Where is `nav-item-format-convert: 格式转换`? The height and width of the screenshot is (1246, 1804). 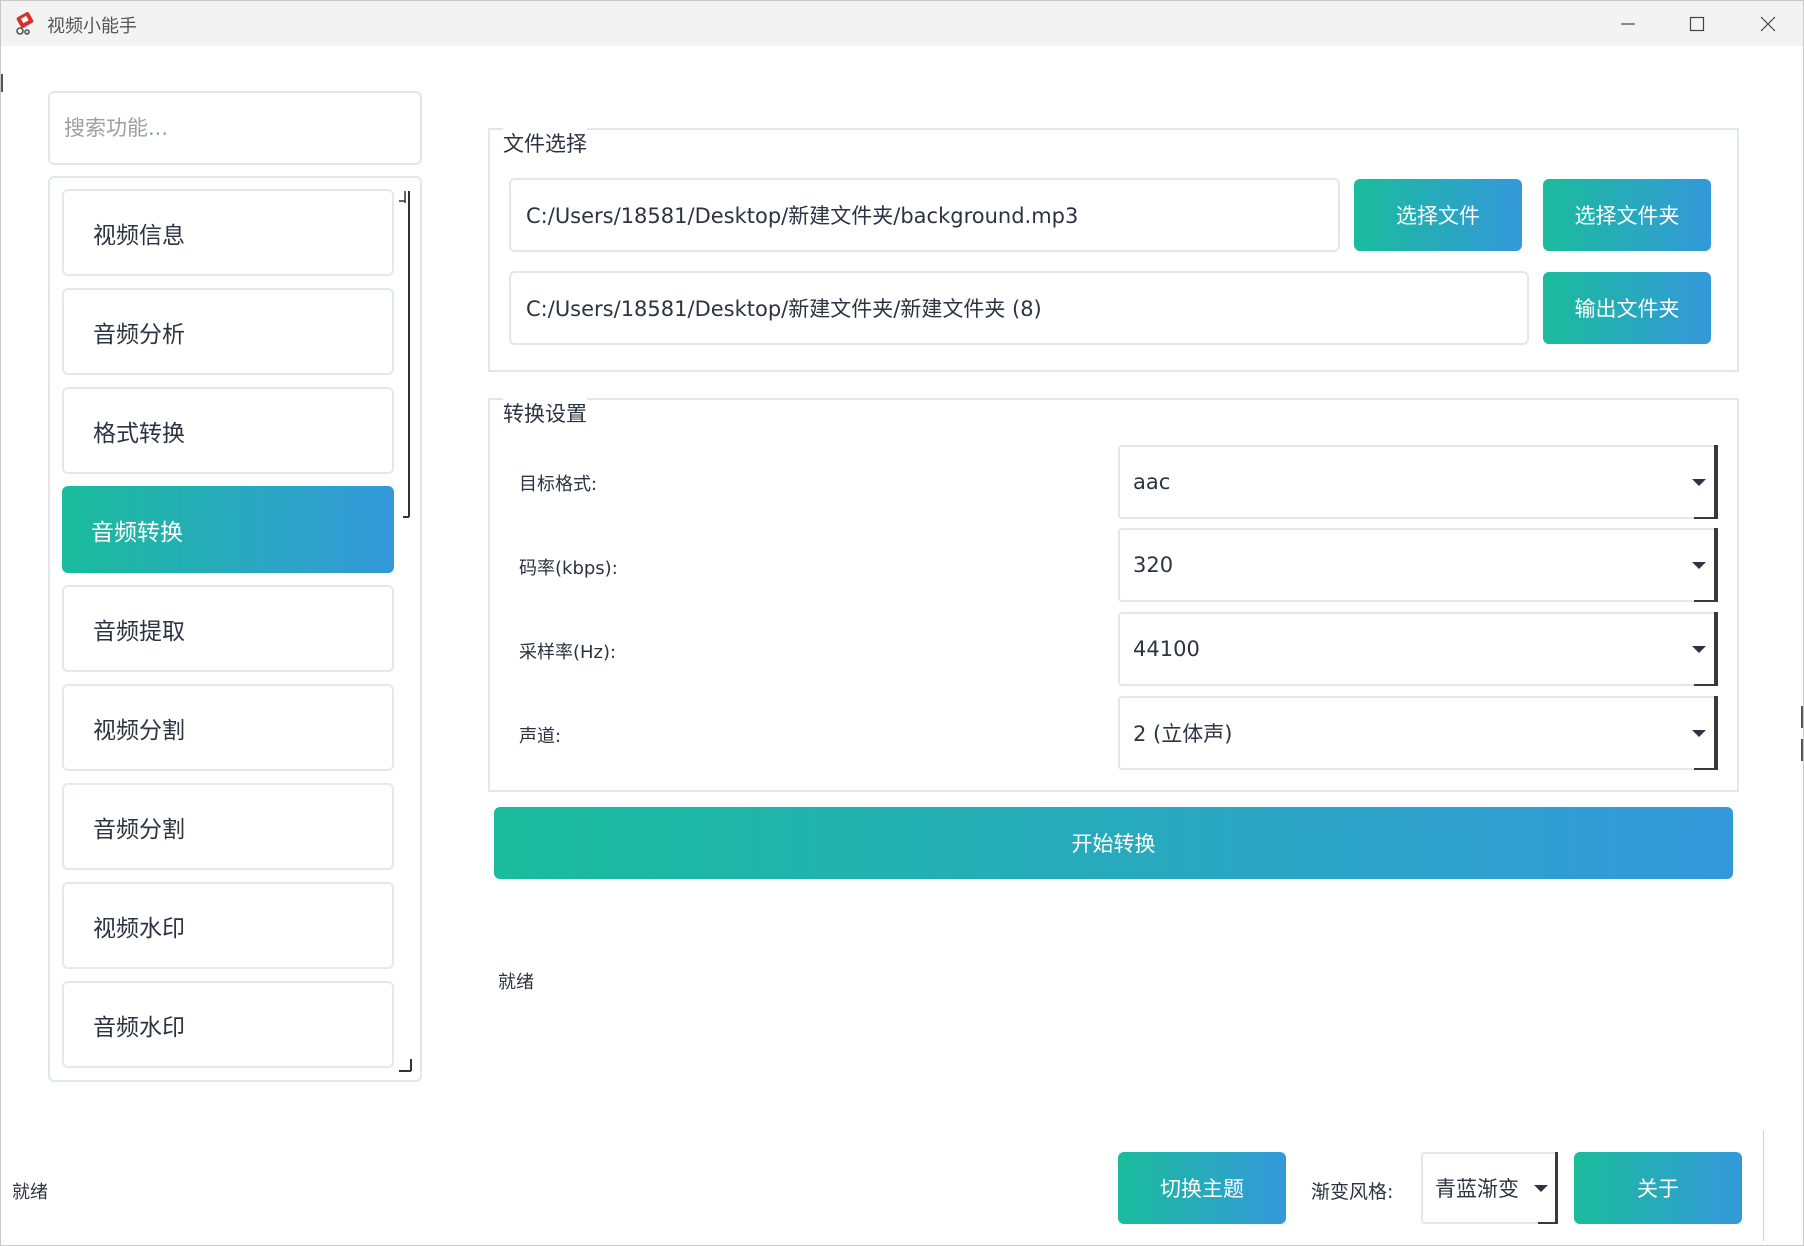 nav-item-format-convert: 格式转换 is located at coordinates (228, 430).